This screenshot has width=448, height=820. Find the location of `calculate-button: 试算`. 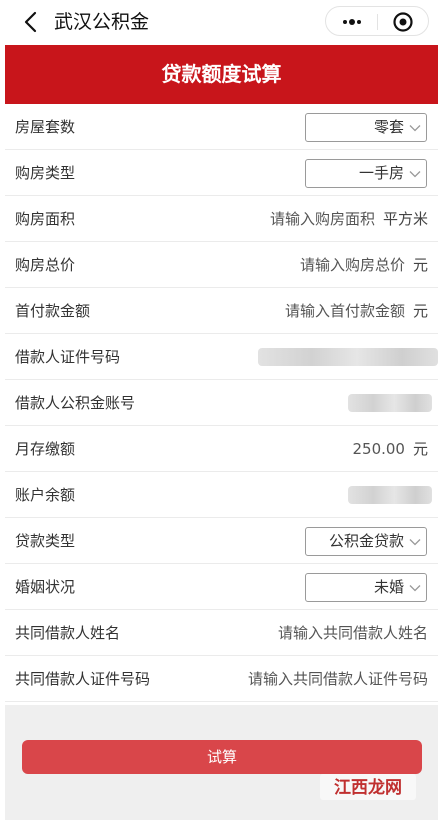

calculate-button: 试算 is located at coordinates (222, 757).